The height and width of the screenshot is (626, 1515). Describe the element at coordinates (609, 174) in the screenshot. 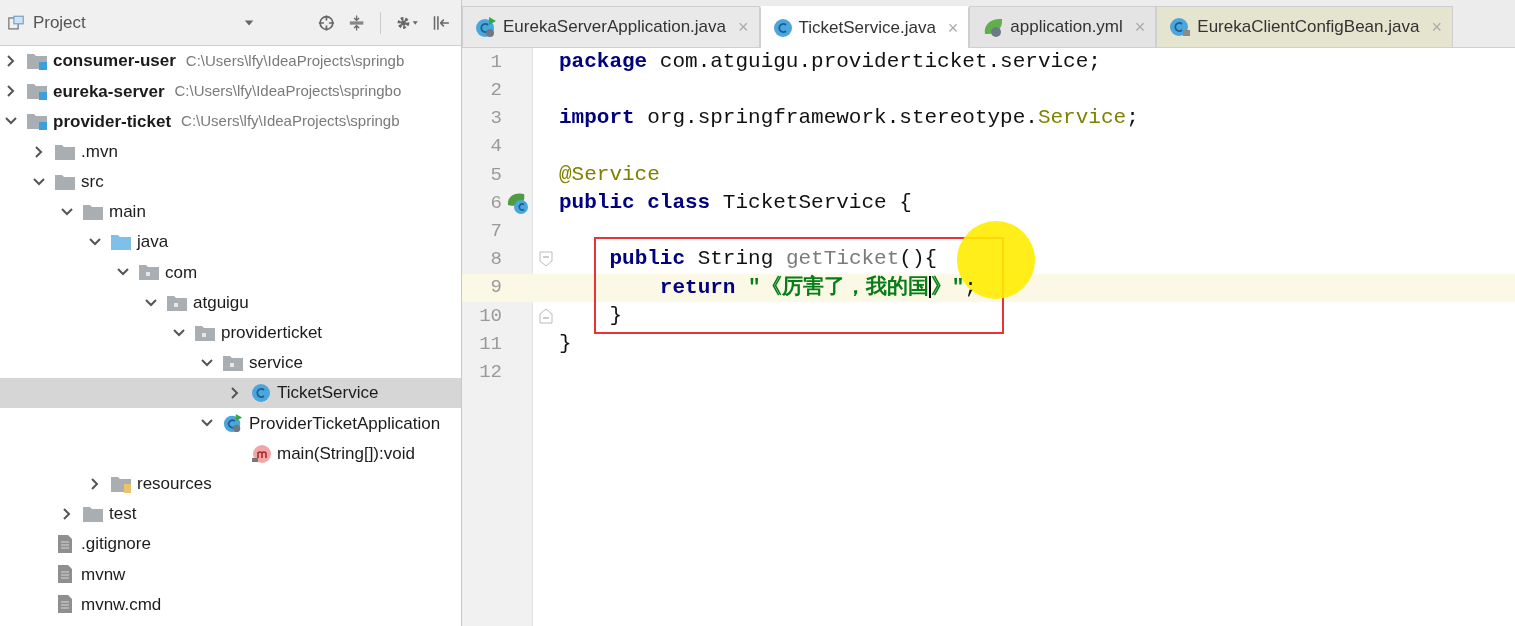

I see `code-token: @Service` at that location.